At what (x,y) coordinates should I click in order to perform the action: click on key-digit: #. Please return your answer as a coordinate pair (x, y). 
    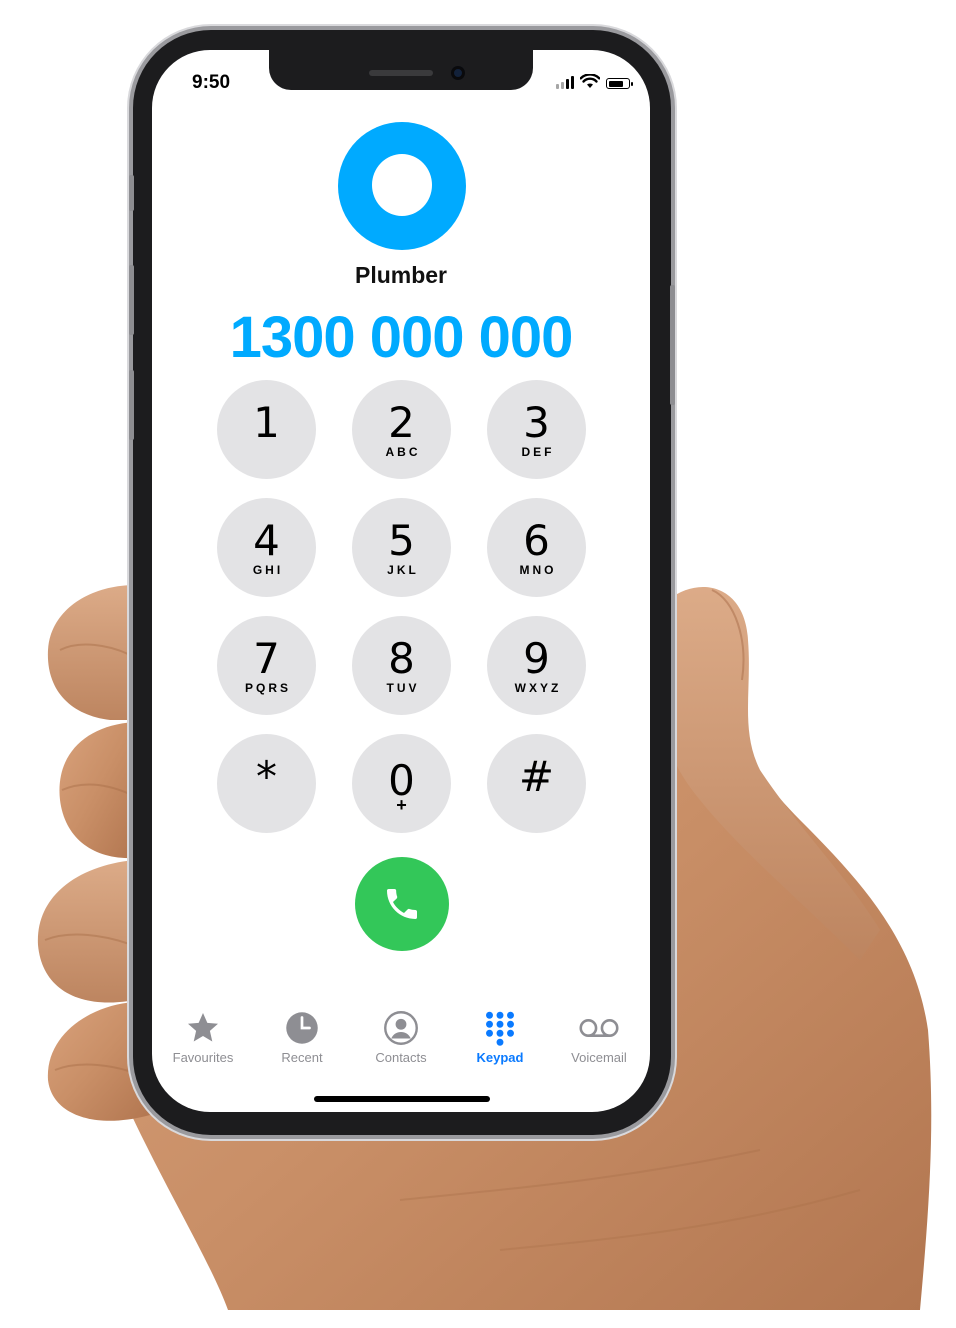
    Looking at the image, I should click on (536, 776).